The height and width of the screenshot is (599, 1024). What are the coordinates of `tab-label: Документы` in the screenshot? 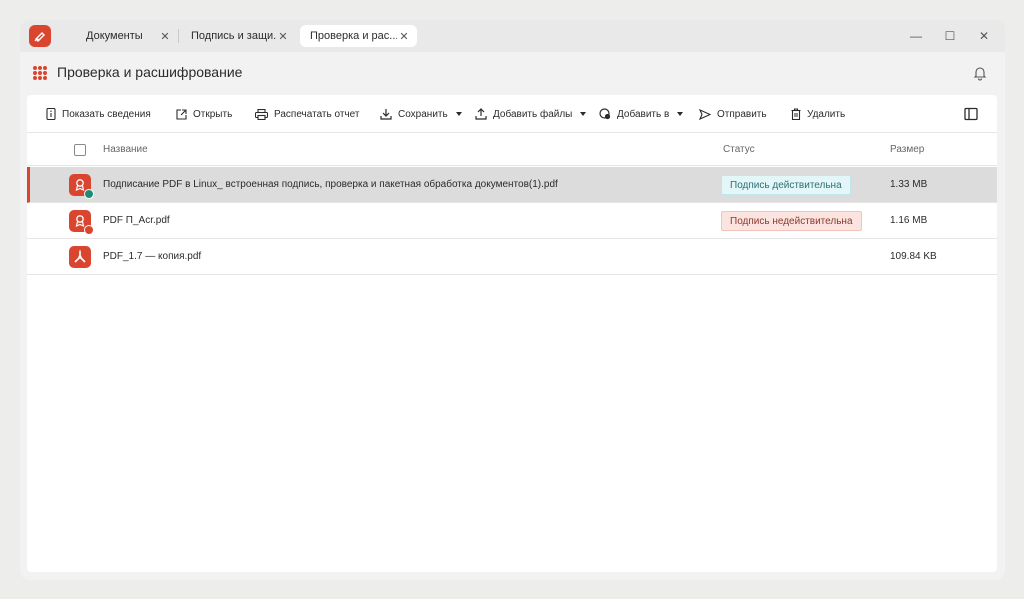 It's located at (114, 36).